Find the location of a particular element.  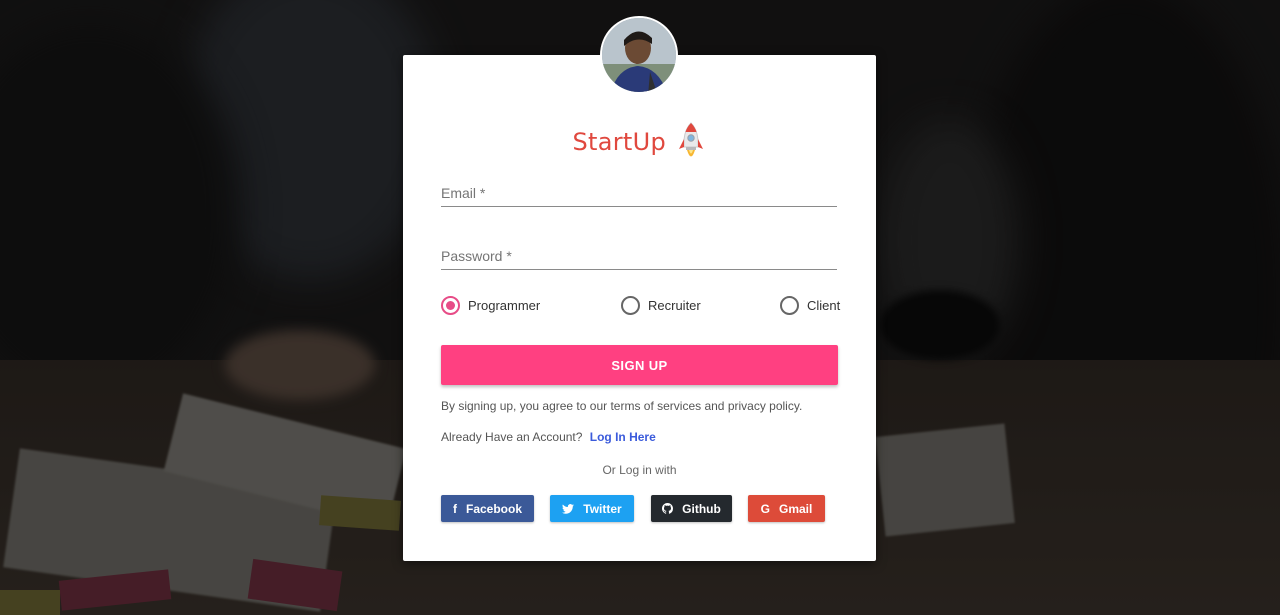

gmail-label: Gmail is located at coordinates (795, 508).